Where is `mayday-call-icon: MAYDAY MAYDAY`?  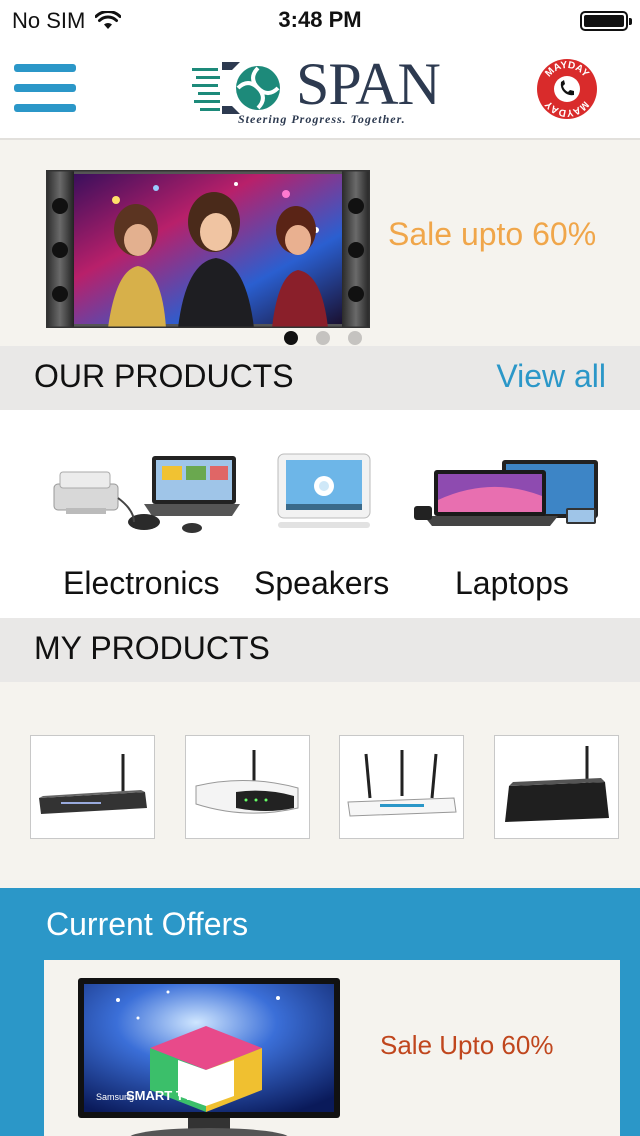 mayday-call-icon: MAYDAY MAYDAY is located at coordinates (567, 89).